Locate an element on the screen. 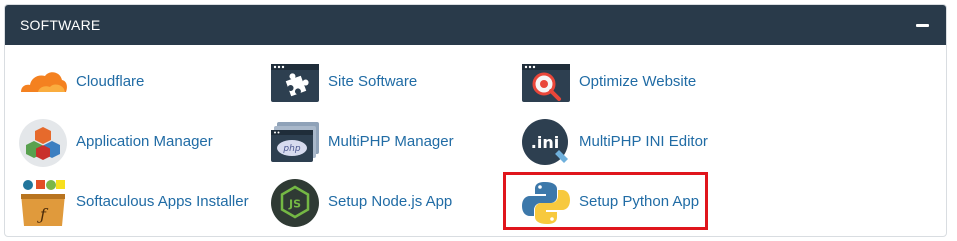 This screenshot has height=241, width=957. item-label: MultiPHP INI Editor is located at coordinates (643, 141).